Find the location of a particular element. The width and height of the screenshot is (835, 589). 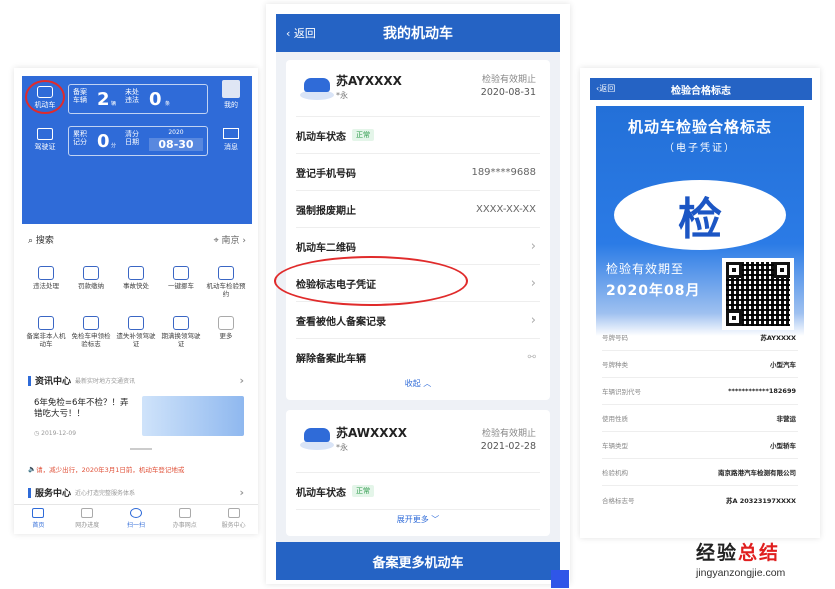

violation-label-2: 违法 is located at coordinates (132, 100).